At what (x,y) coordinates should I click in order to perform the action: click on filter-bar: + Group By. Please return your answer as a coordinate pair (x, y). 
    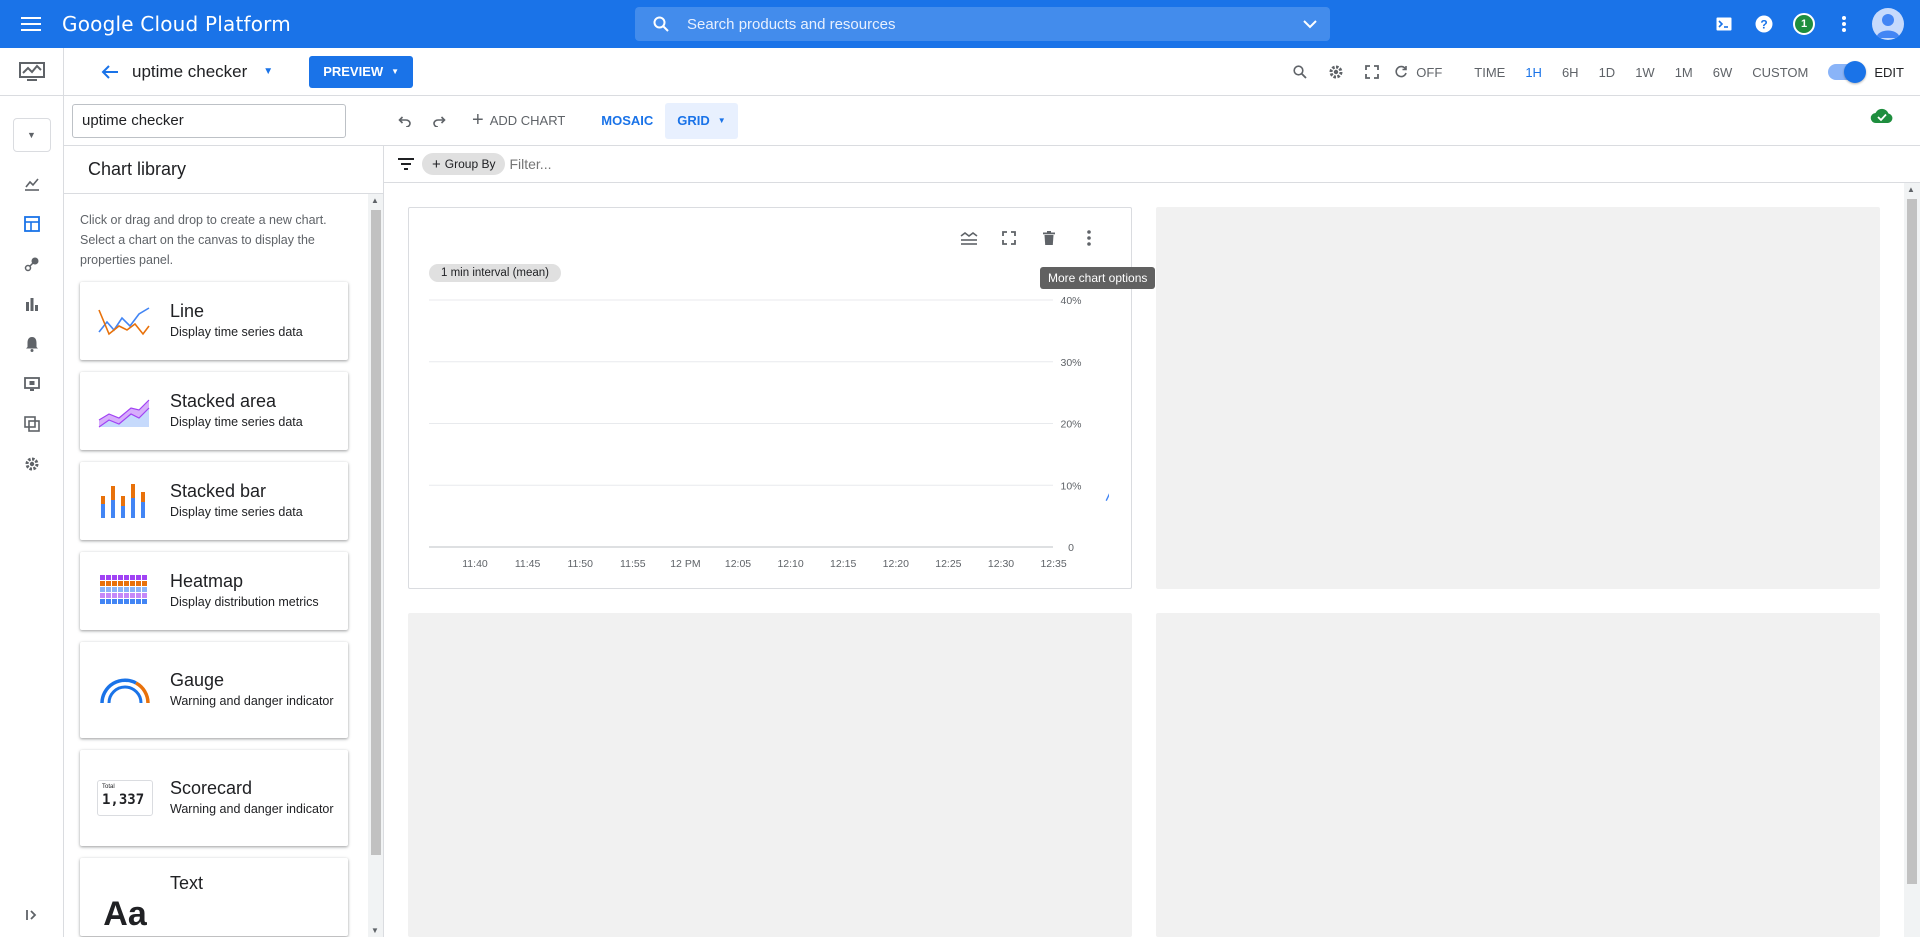
    Looking at the image, I should click on (1152, 164).